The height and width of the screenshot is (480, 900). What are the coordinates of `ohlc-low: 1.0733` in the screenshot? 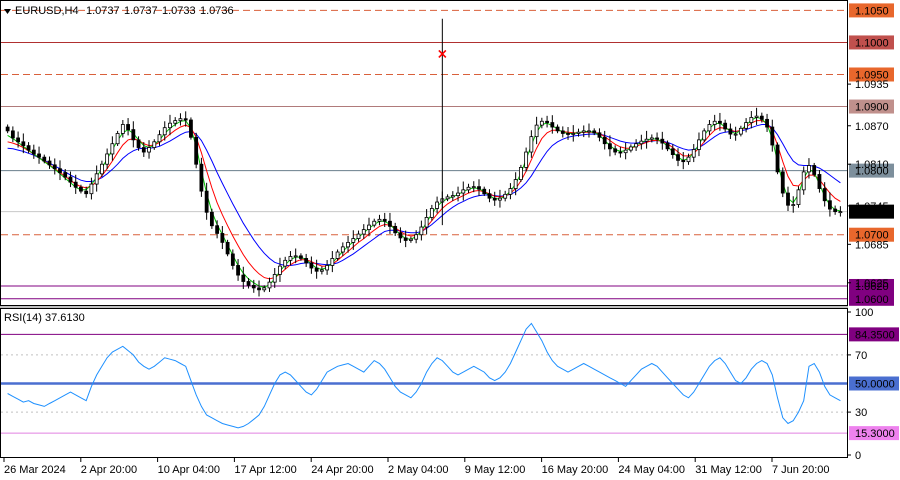 It's located at (179, 11).